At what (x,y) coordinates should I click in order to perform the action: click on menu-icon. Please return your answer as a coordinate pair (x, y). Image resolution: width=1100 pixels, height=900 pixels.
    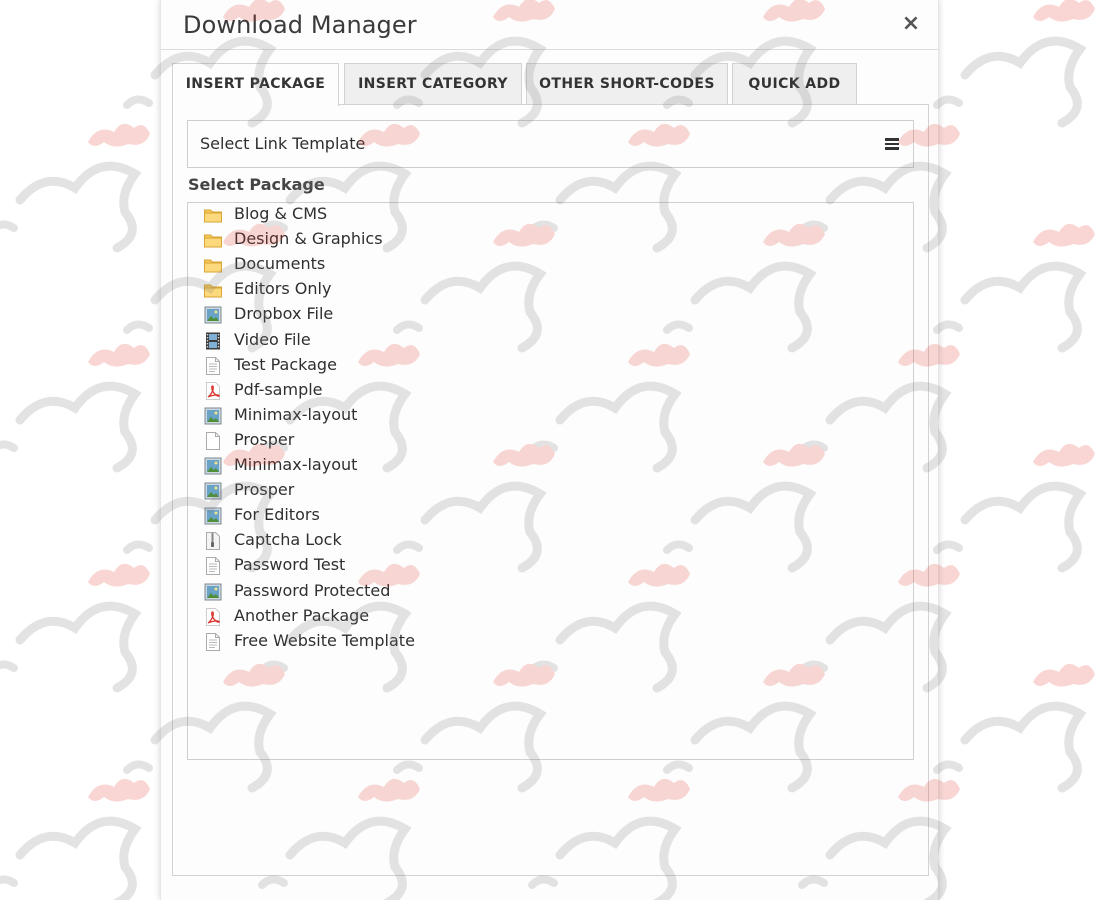
    Looking at the image, I should click on (892, 144).